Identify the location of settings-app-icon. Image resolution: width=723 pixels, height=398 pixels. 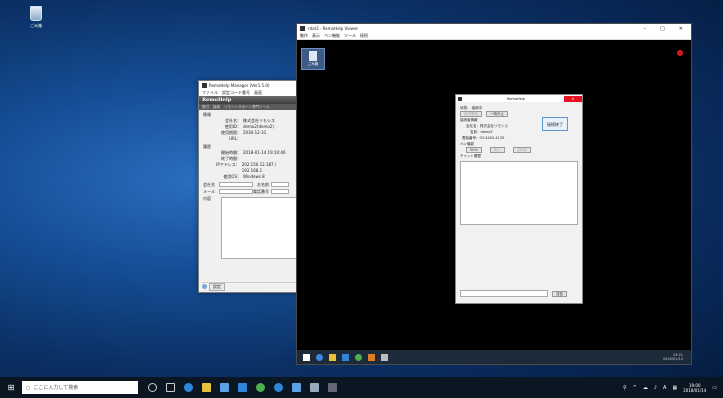
(296, 387).